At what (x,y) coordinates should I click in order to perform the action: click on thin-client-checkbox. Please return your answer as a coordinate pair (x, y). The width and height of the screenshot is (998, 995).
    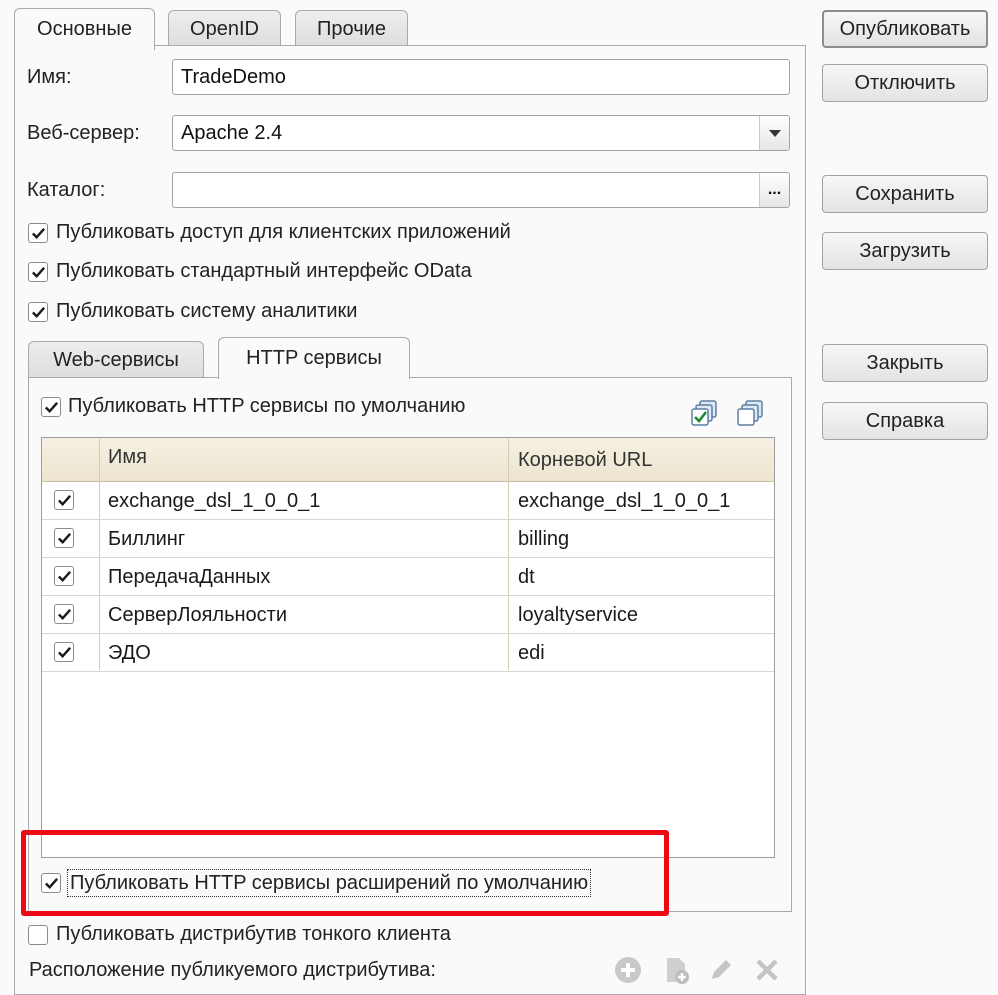
    Looking at the image, I should click on (38, 935).